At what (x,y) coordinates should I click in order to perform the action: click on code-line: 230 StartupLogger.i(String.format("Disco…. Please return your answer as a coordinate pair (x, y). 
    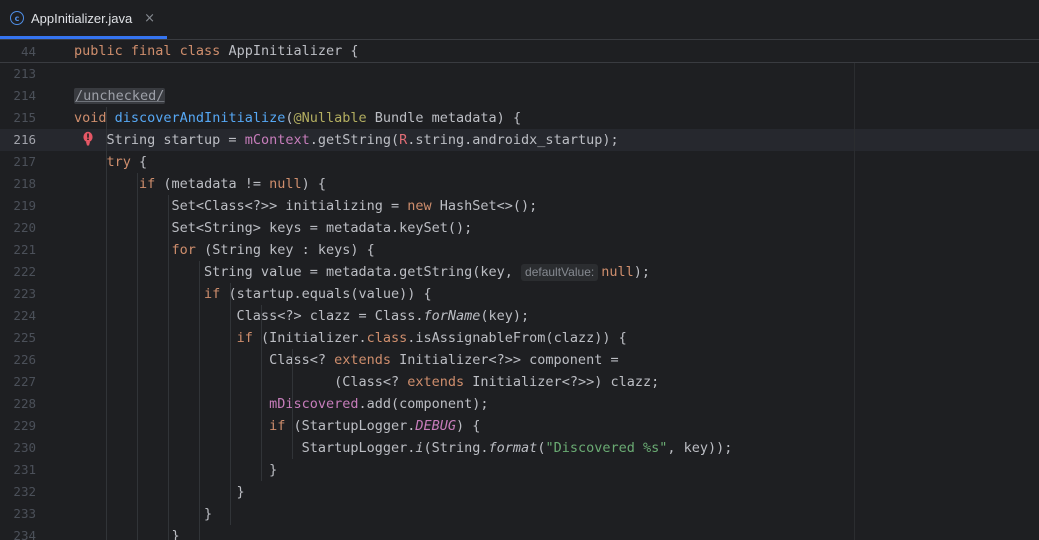
    Looking at the image, I should click on (519, 448).